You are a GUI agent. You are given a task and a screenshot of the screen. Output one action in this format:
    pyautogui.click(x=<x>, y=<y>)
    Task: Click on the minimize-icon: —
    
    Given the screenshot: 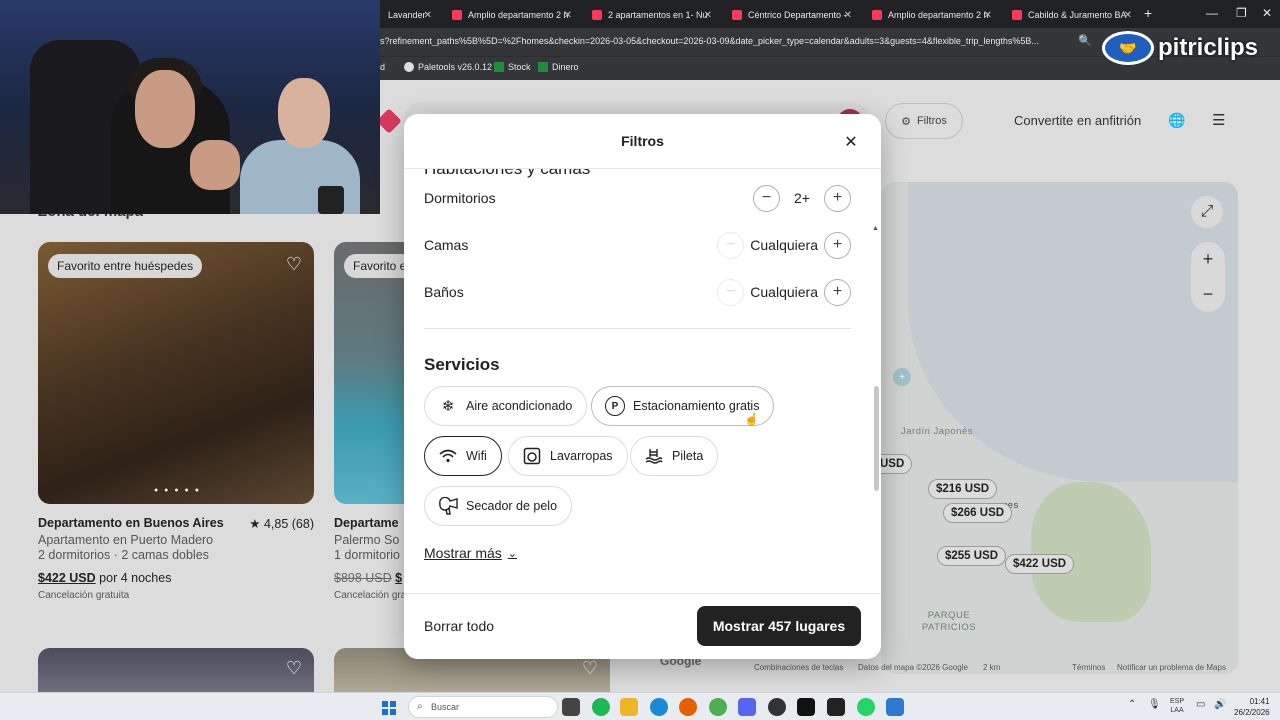 What is the action you would take?
    pyautogui.click(x=1212, y=13)
    